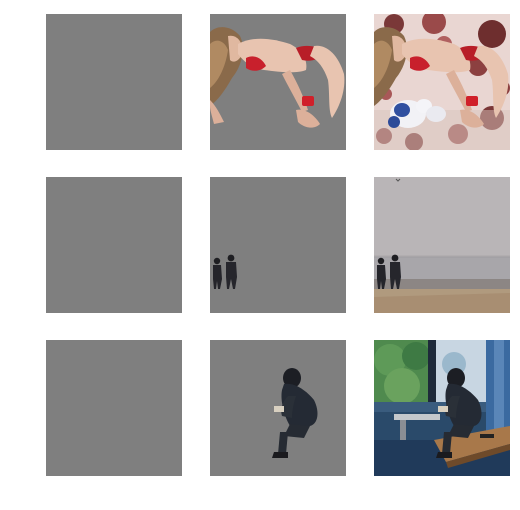 This screenshot has width=520, height=510. I want to click on row-1-segmentation-mask, so click(278, 82).